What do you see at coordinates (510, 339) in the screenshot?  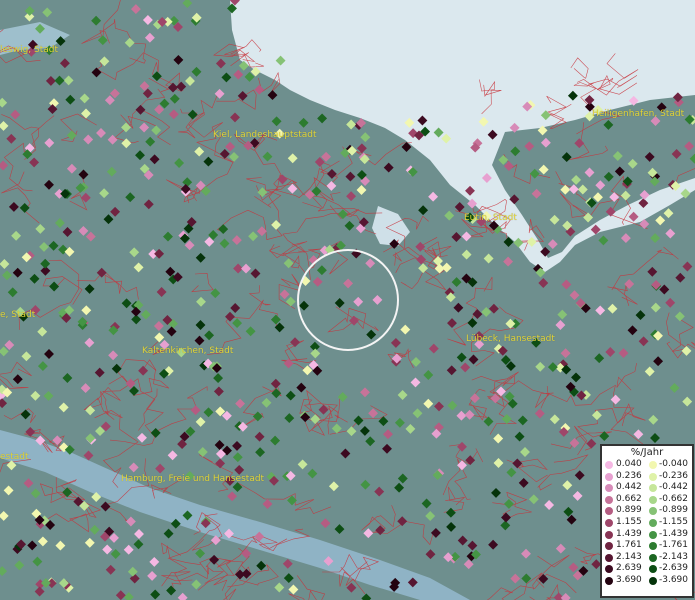 I see `city-label-luebeck: Lübeck, Hansestadt` at bounding box center [510, 339].